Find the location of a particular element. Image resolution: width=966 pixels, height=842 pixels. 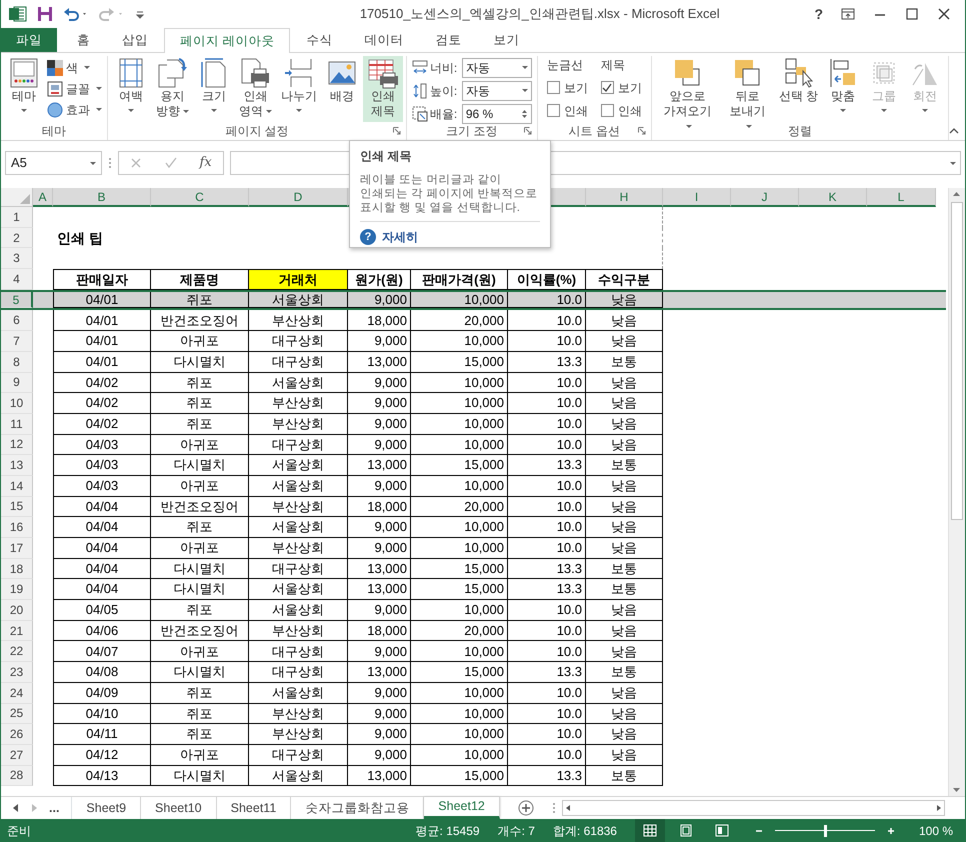

tooltip-title: 인쇄 제목 is located at coordinates (386, 156).